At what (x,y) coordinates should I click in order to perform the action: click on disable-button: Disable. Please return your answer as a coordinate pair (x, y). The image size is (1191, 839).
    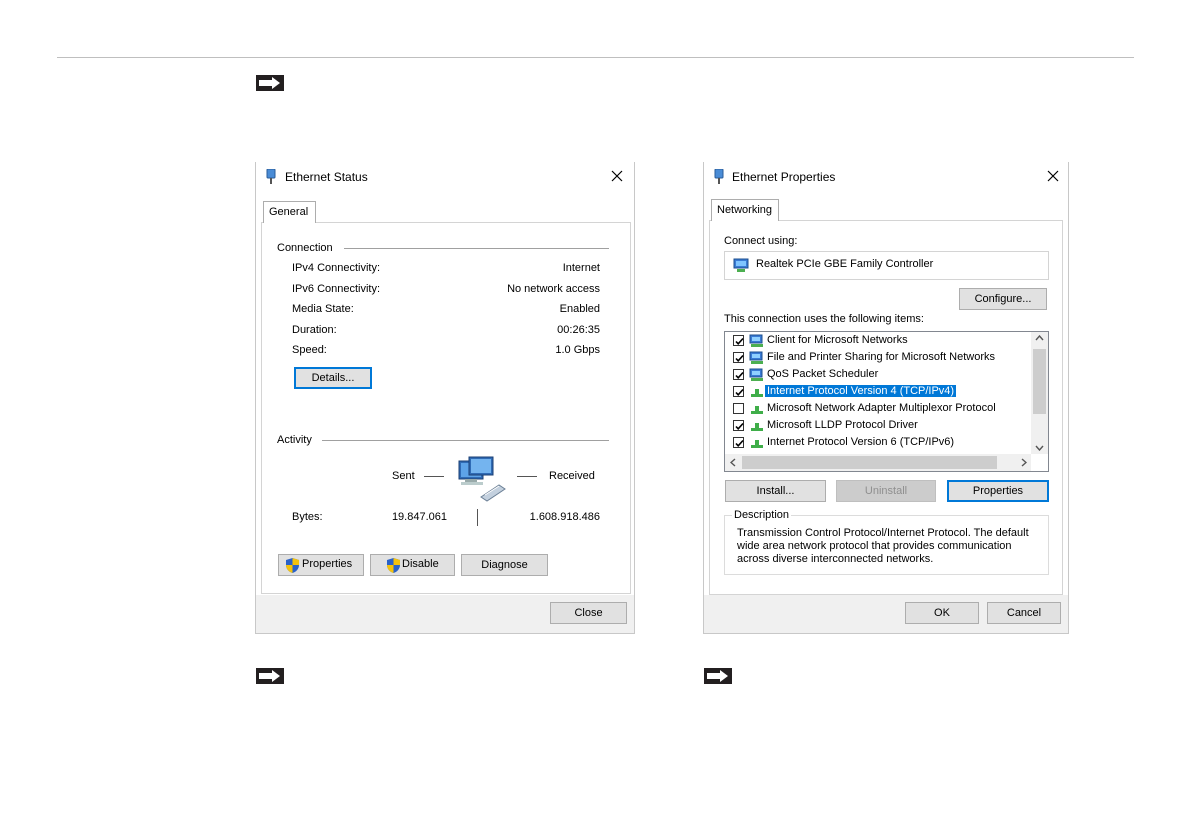
    Looking at the image, I should click on (412, 565).